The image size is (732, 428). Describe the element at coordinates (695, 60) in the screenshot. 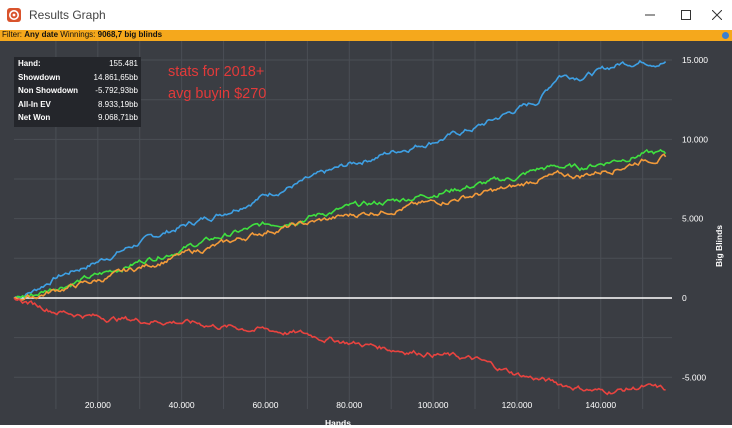

I see `y-tick-label: 15.000` at that location.